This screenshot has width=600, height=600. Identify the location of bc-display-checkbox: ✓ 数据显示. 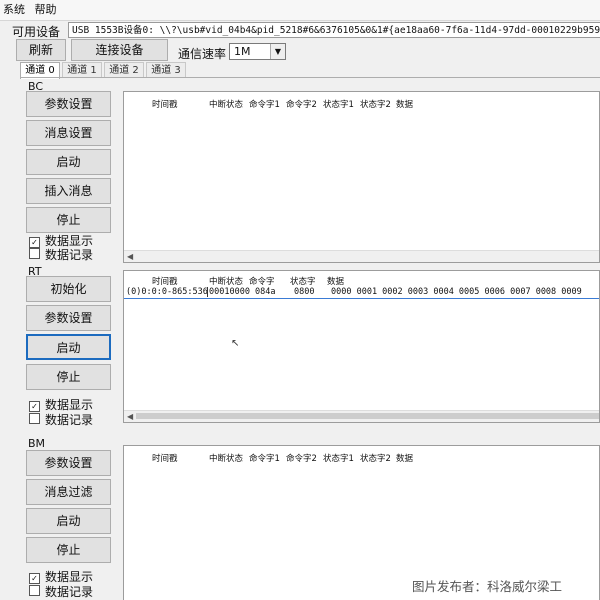
(61, 241).